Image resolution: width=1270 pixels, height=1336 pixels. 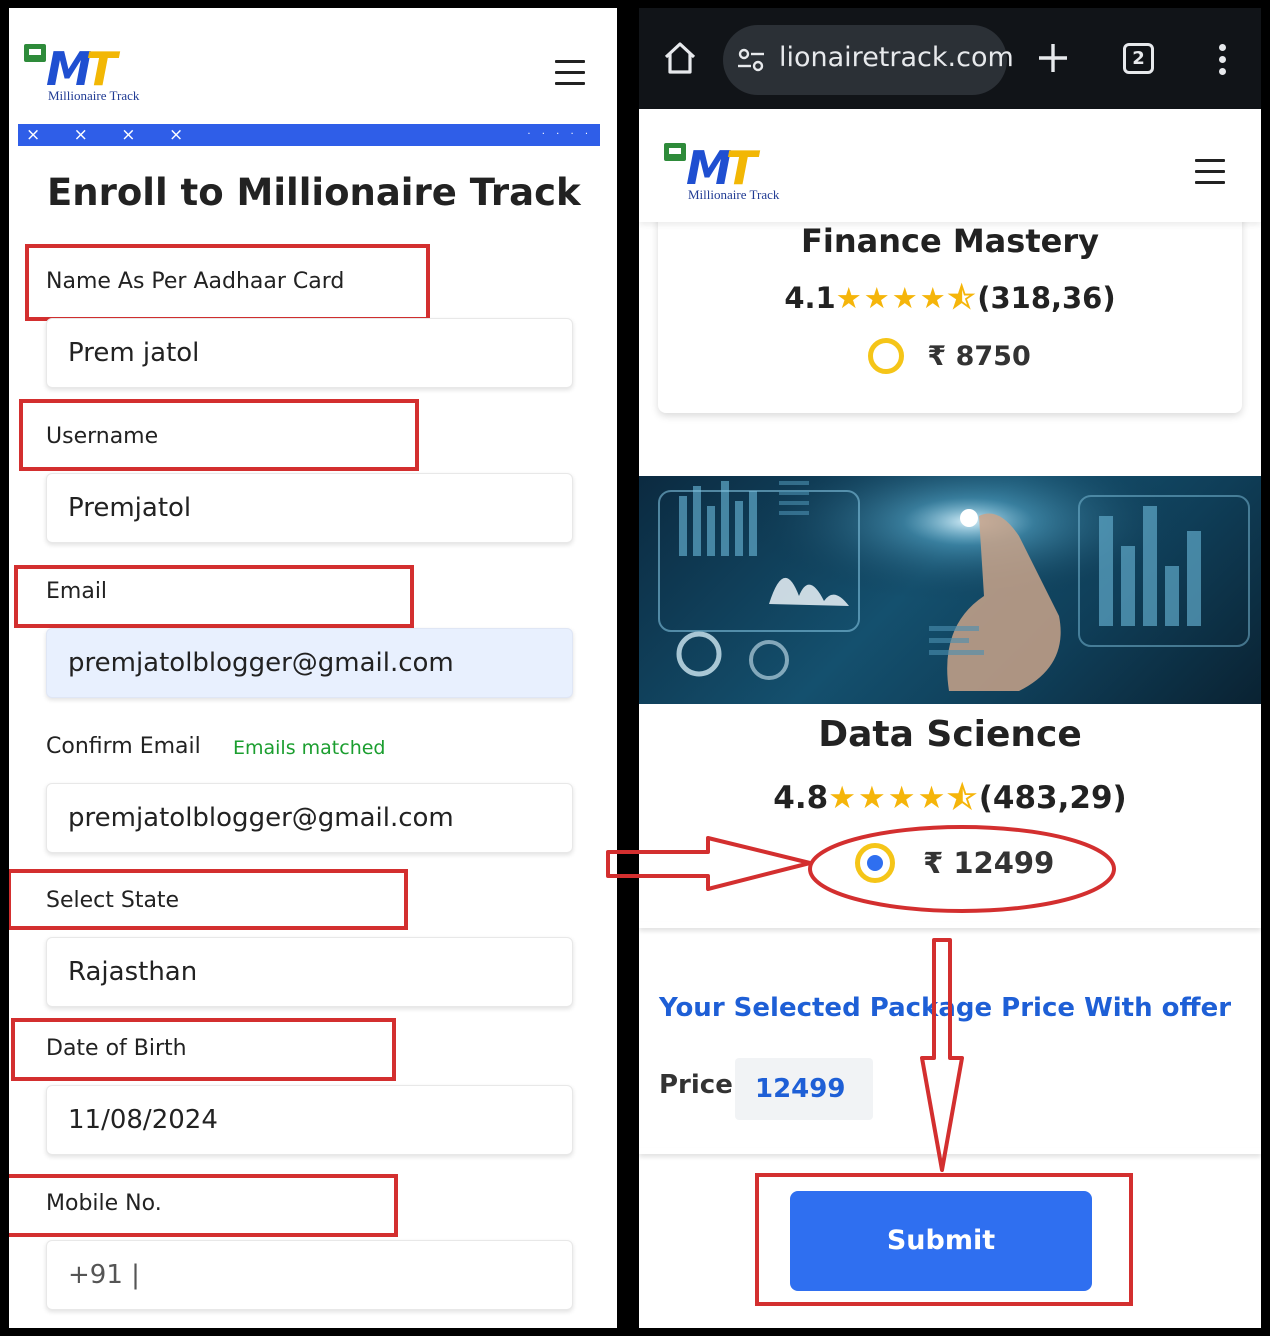 I want to click on price-option-selected: ₹ 12499, so click(x=954, y=863).